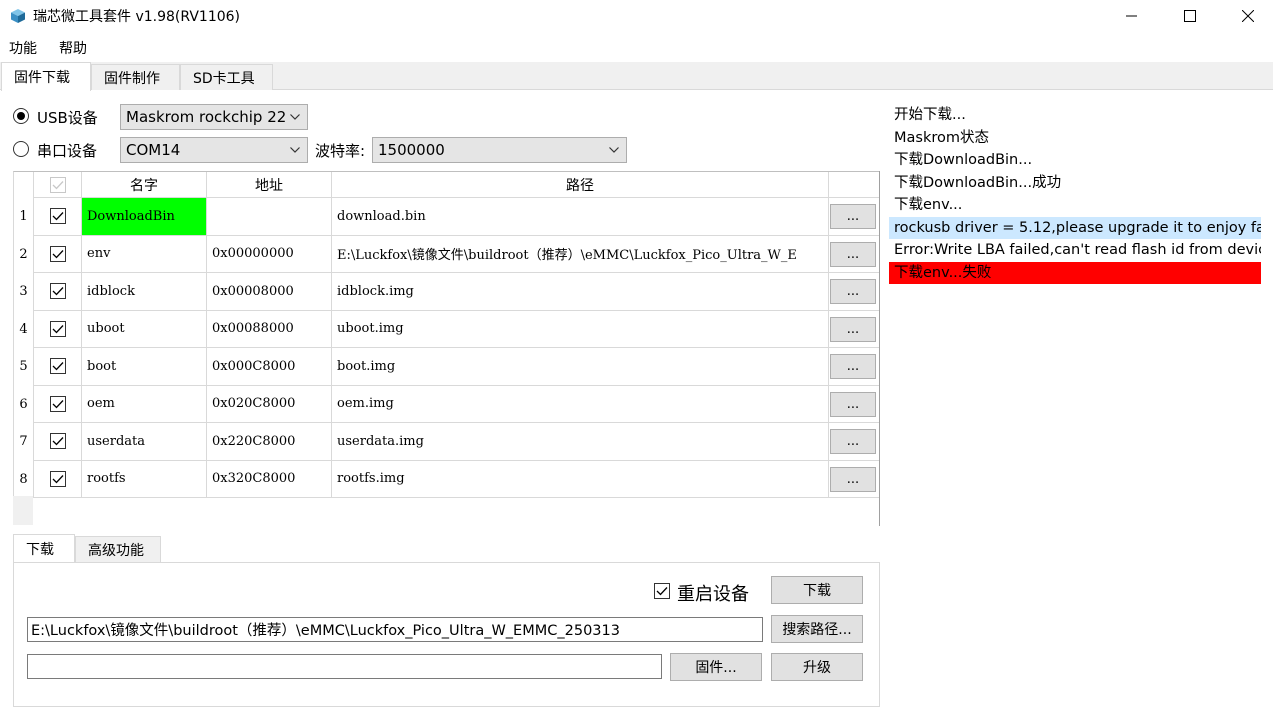 The image size is (1273, 707). What do you see at coordinates (135, 77) in the screenshot?
I see `tab-firmware-make: 固件制作` at bounding box center [135, 77].